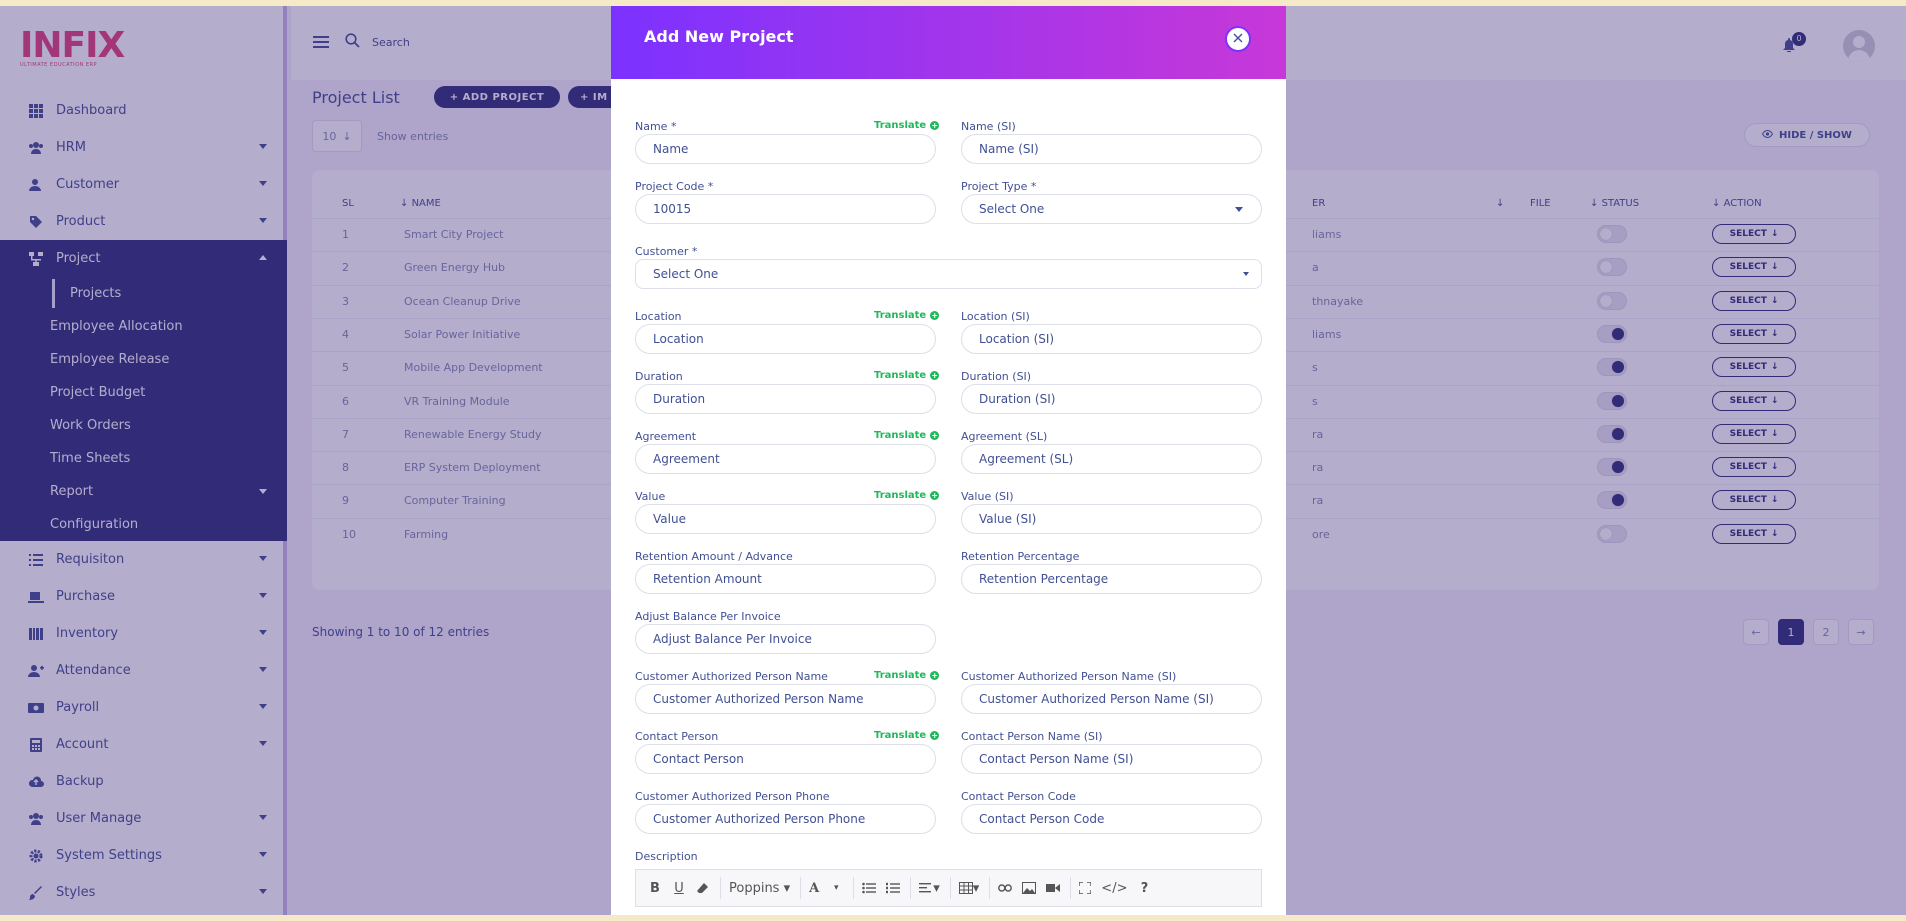 This screenshot has width=1906, height=921. What do you see at coordinates (1020, 556) in the screenshot?
I see `field-label: Retention Percentage` at bounding box center [1020, 556].